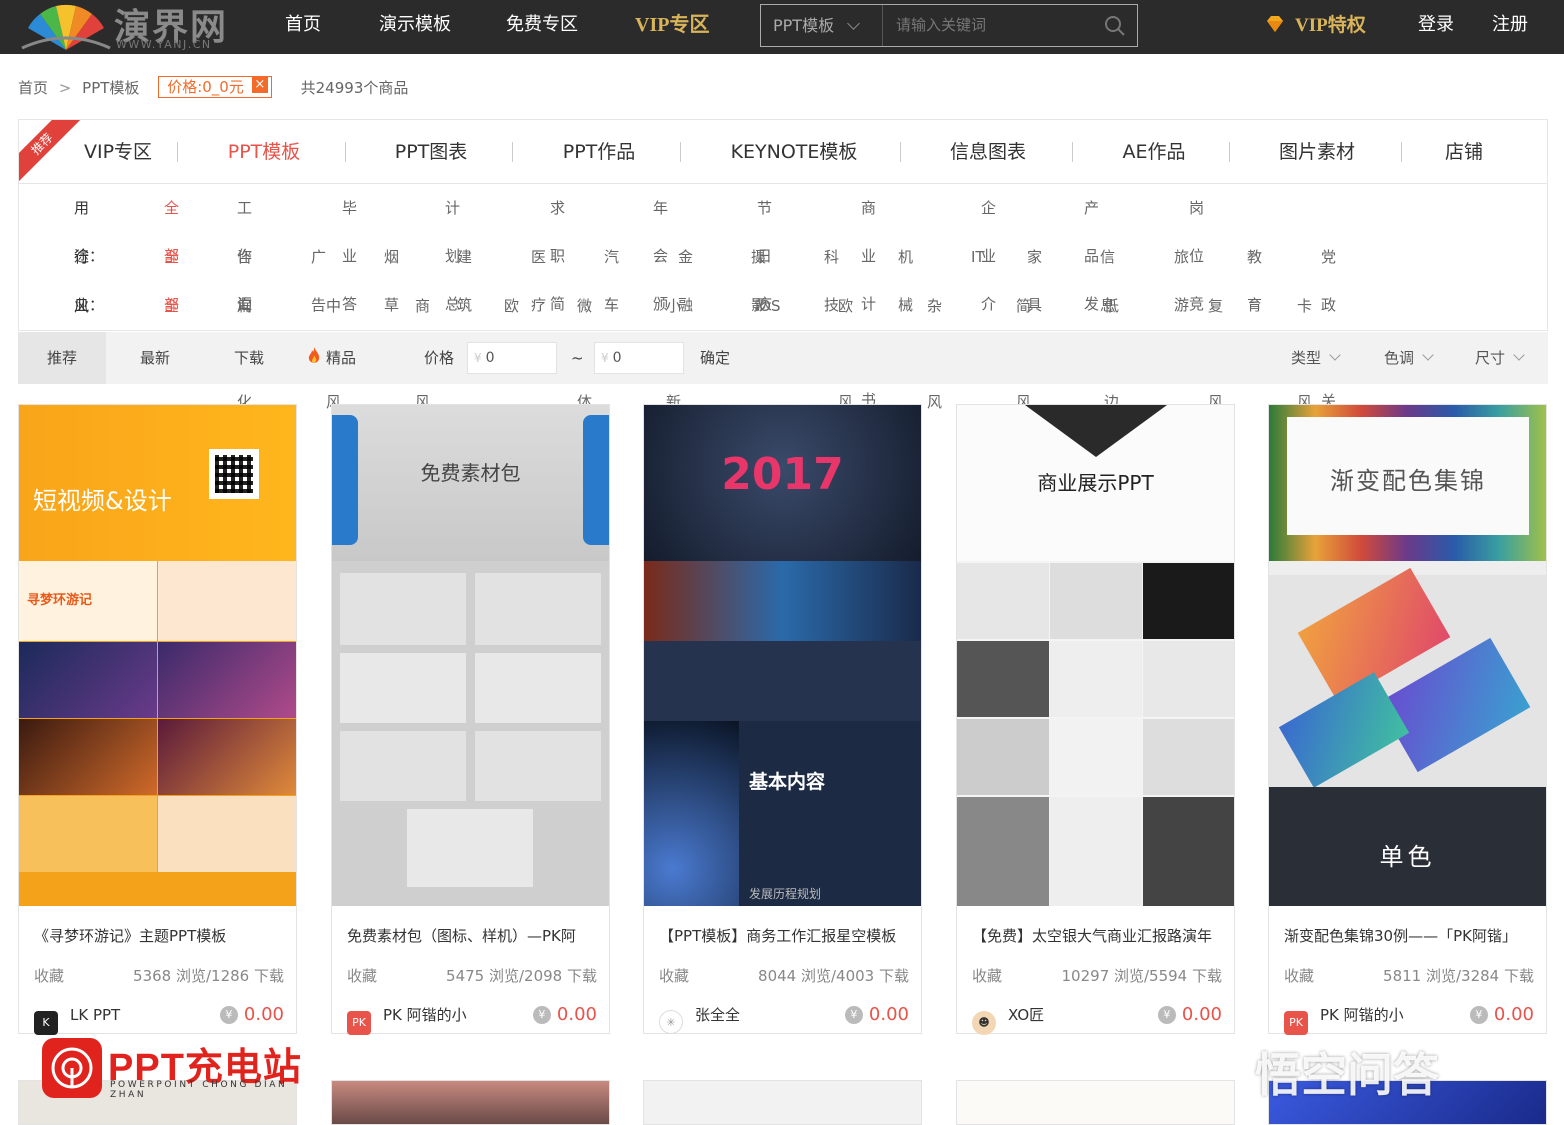 This screenshot has width=1564, height=1125. I want to click on tab-images: 图片素材, so click(1317, 152).